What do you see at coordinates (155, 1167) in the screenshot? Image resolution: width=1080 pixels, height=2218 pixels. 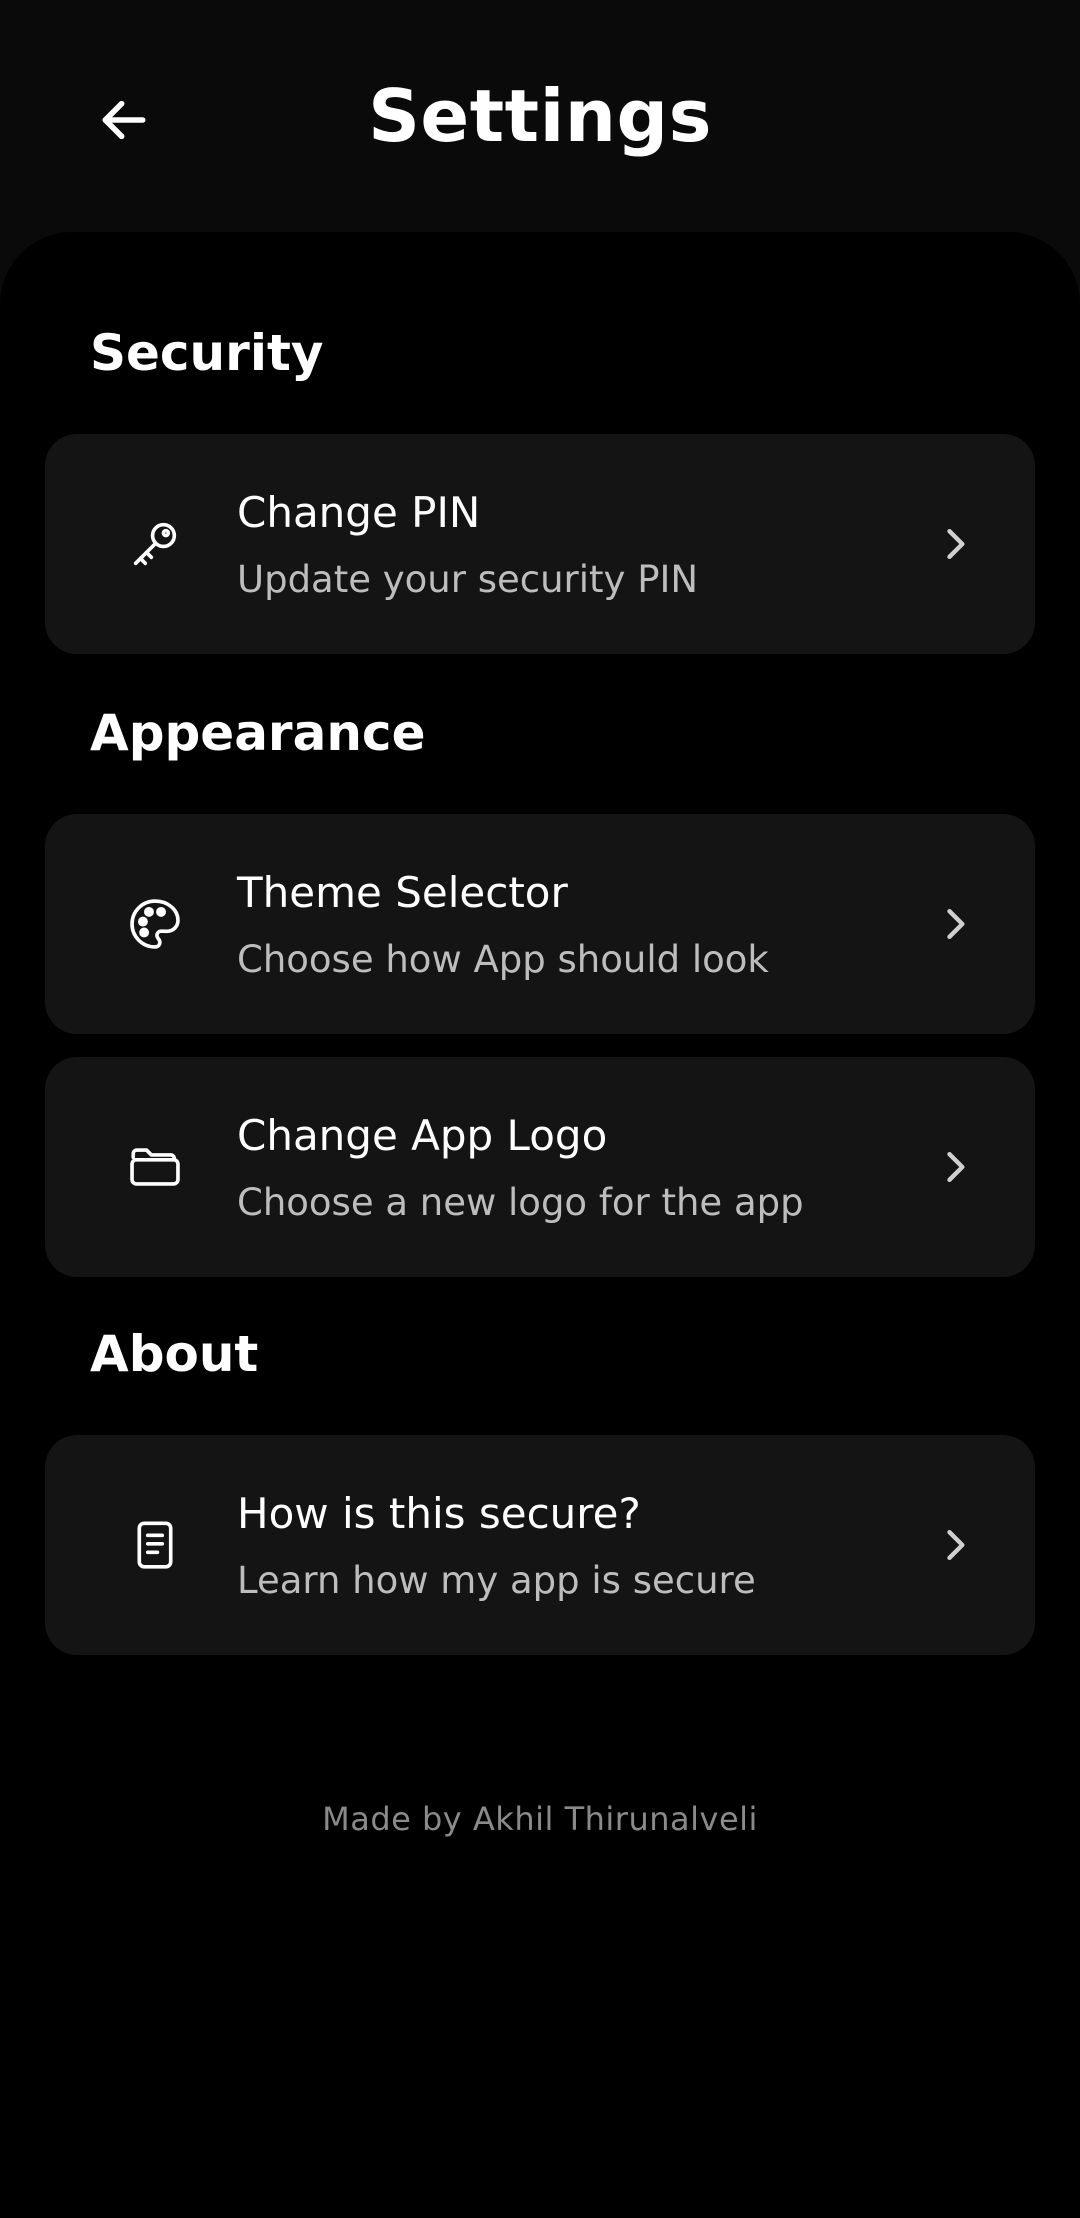 I see `folder-icon` at bounding box center [155, 1167].